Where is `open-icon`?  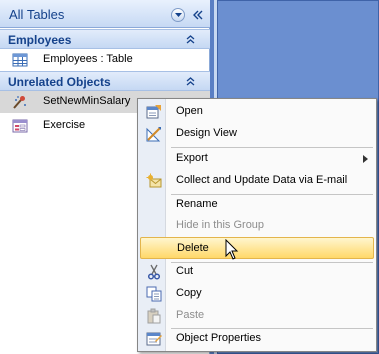 open-icon is located at coordinates (153, 112).